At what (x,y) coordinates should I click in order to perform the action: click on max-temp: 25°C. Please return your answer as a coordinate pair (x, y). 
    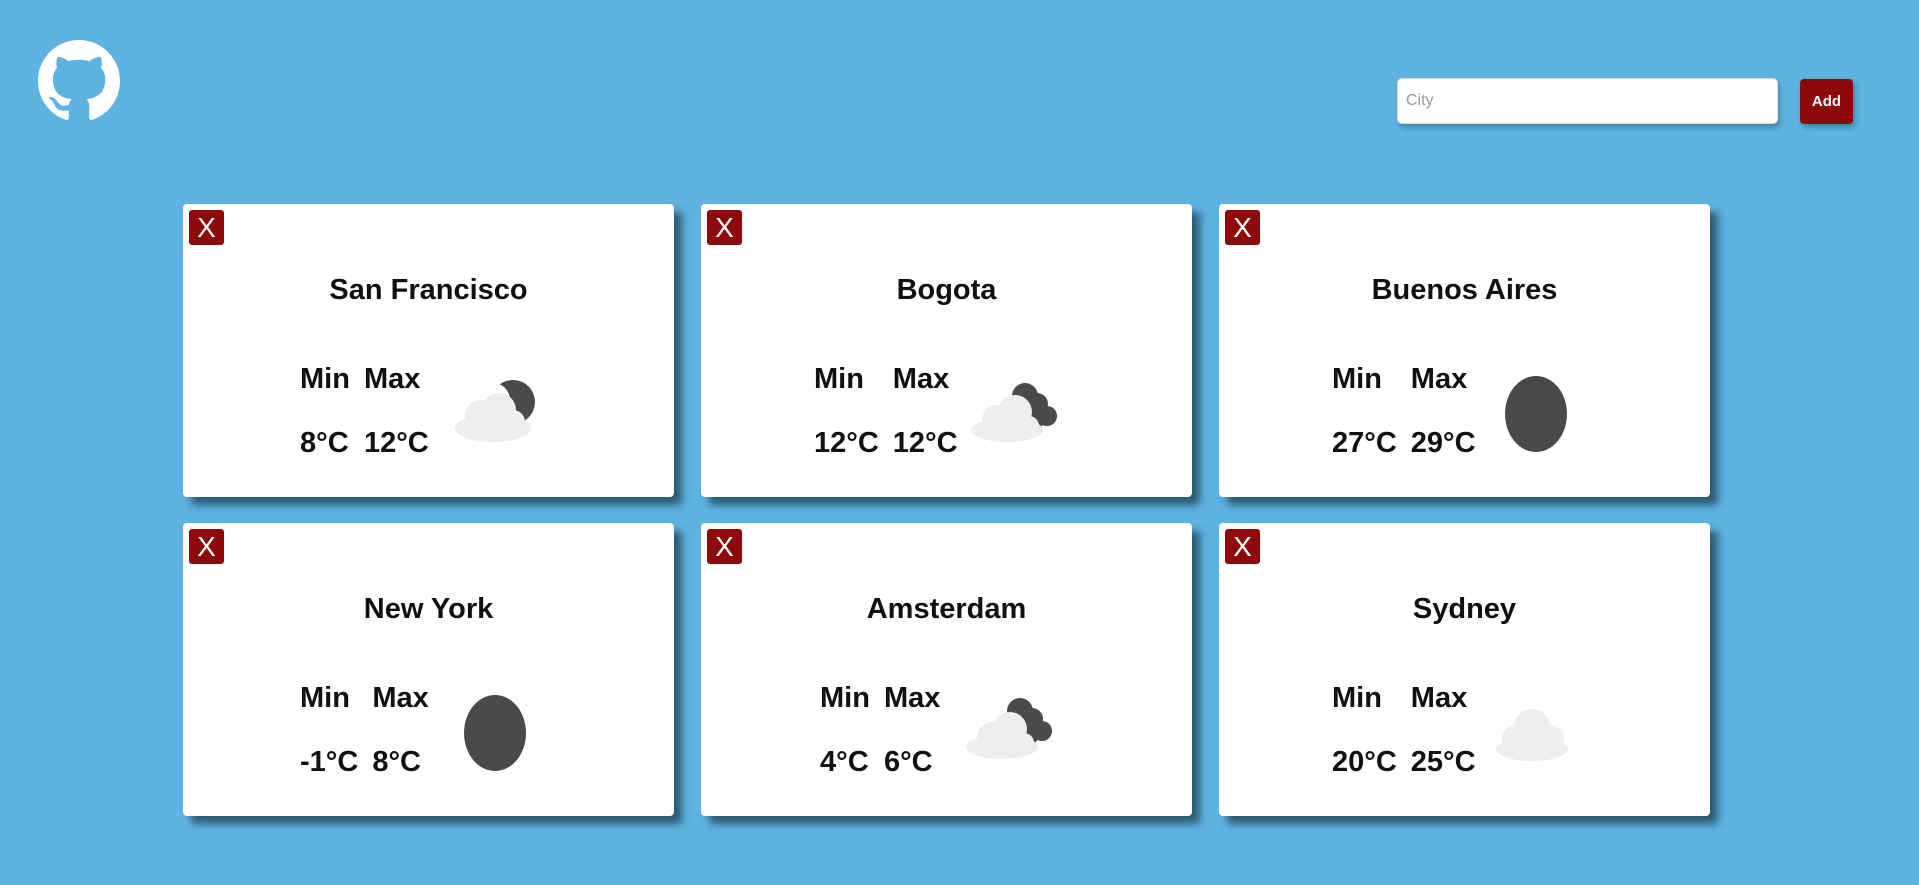
    Looking at the image, I should click on (1443, 762).